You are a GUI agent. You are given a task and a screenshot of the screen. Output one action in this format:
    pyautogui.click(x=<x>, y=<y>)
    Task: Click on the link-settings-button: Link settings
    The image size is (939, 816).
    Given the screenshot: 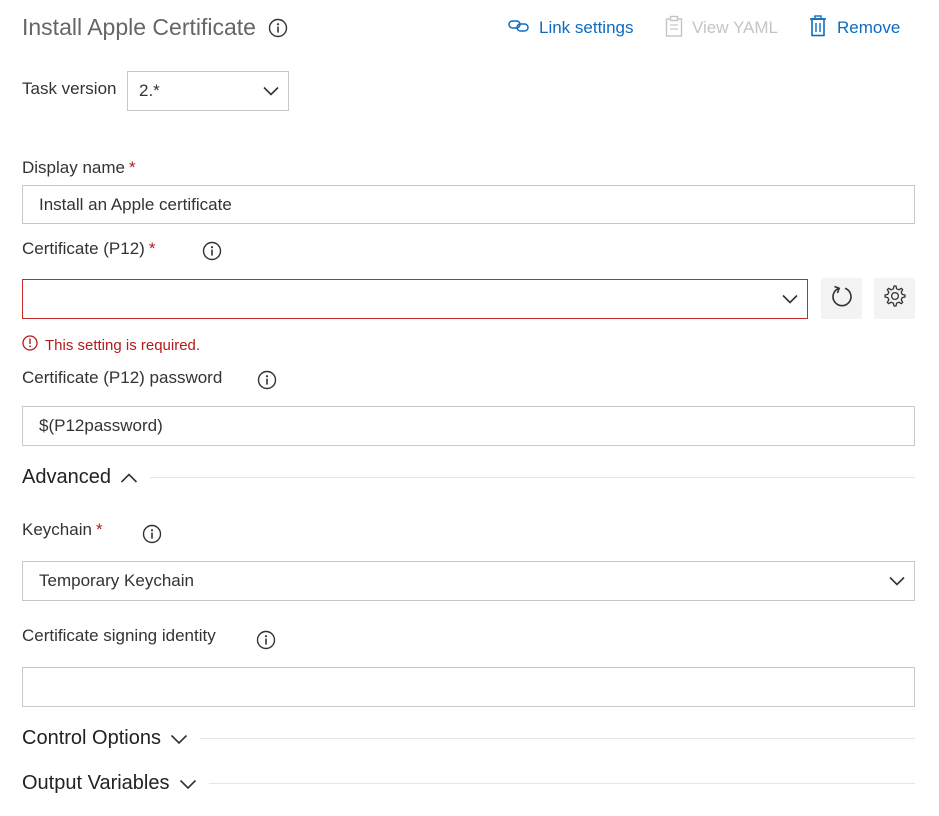 What is the action you would take?
    pyautogui.click(x=571, y=28)
    